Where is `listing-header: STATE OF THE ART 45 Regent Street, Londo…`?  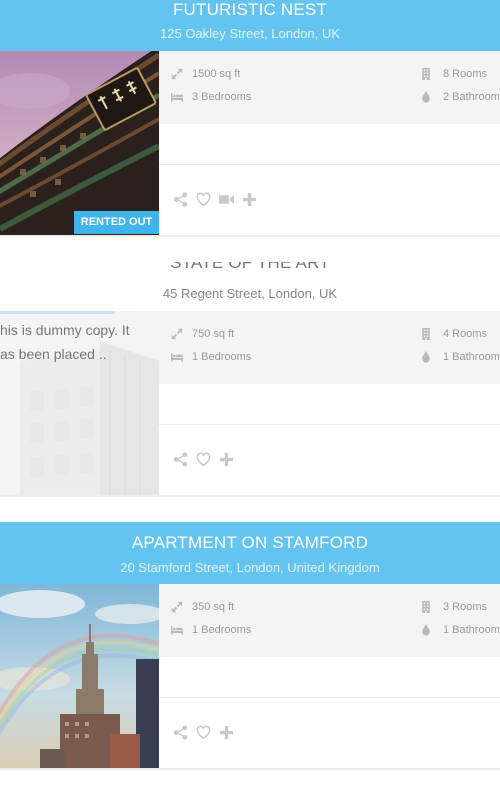 listing-header: STATE OF THE ART 45 Regent Street, Londo… is located at coordinates (250, 286).